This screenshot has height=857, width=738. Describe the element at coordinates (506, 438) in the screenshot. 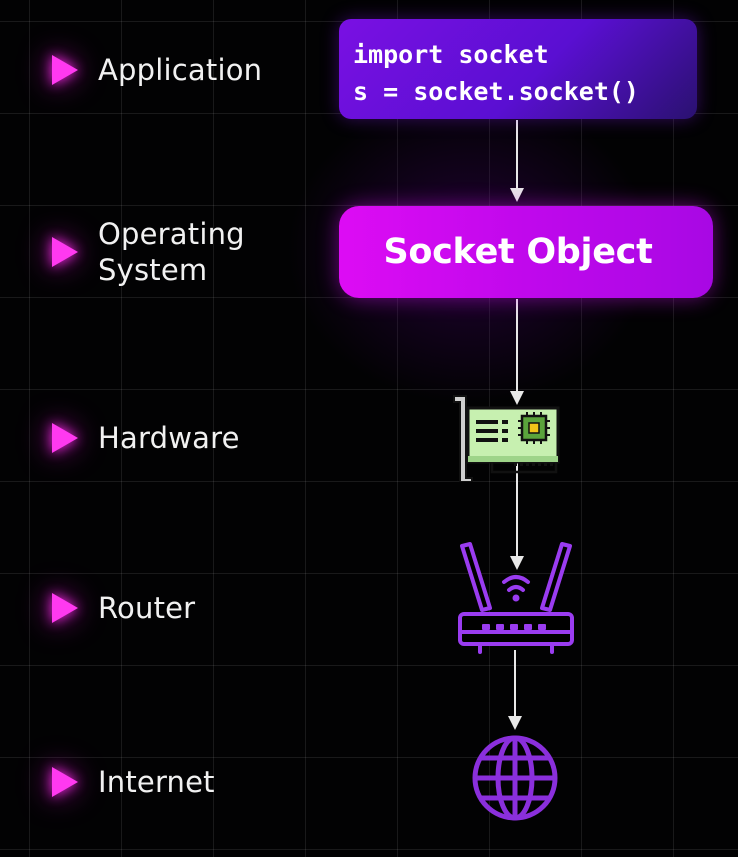

I see `network-card-icon` at that location.